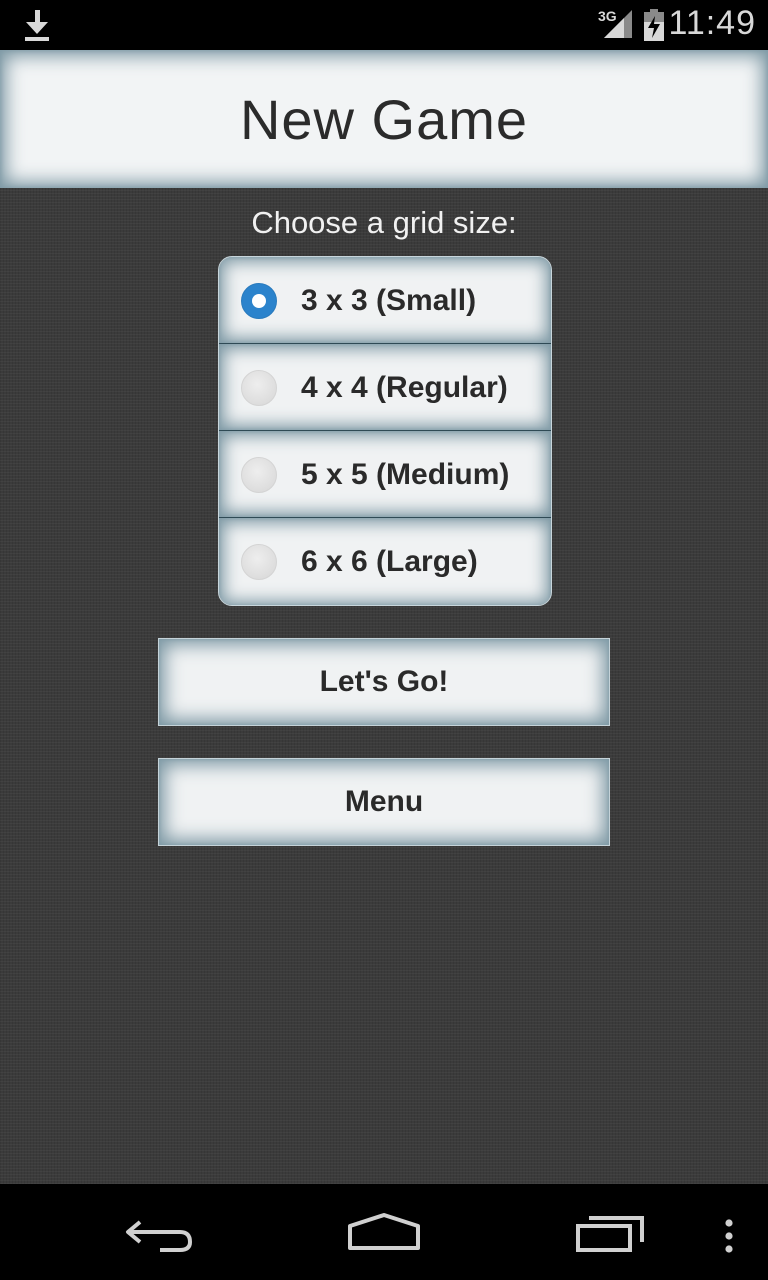 This screenshot has height=1280, width=768. What do you see at coordinates (405, 474) in the screenshot?
I see `grid-option-label: 5 x 5 (Medium)` at bounding box center [405, 474].